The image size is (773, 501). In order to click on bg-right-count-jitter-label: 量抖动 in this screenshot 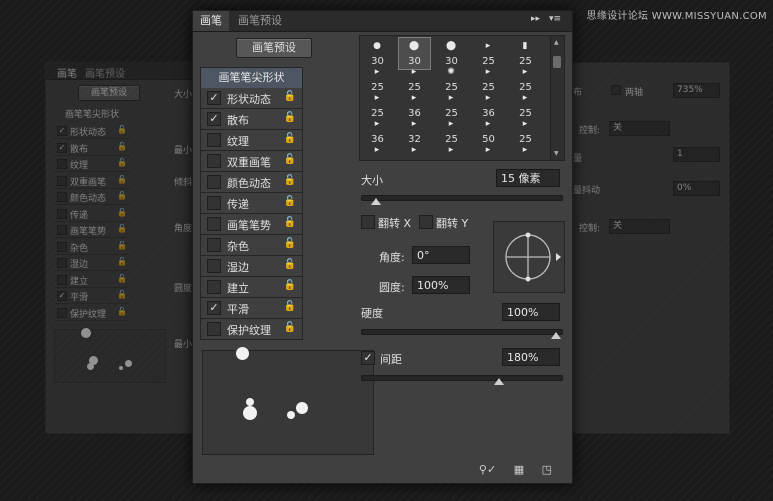, I will do `click(587, 191)`.